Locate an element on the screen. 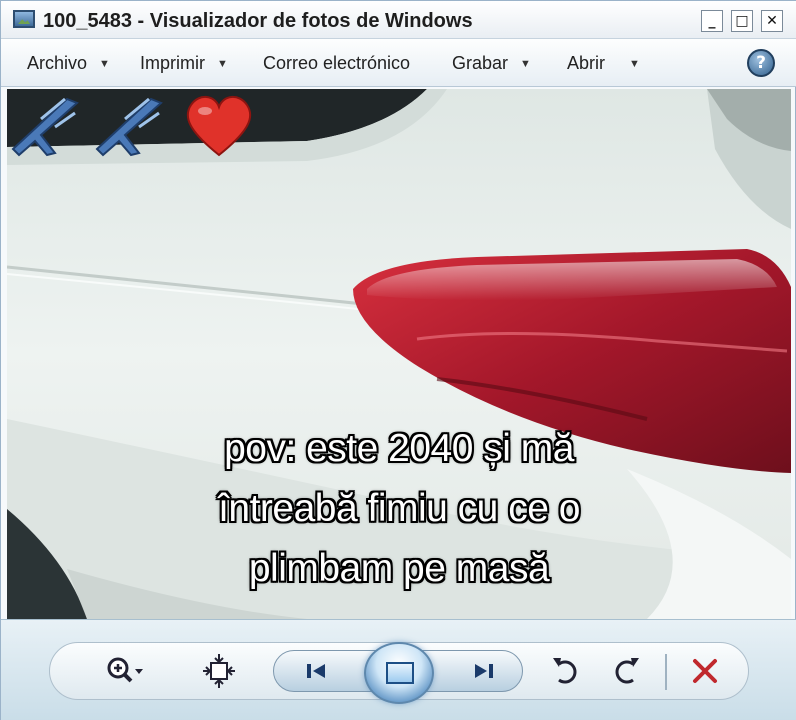 The image size is (796, 720). zoom-button is located at coordinates (123, 671).